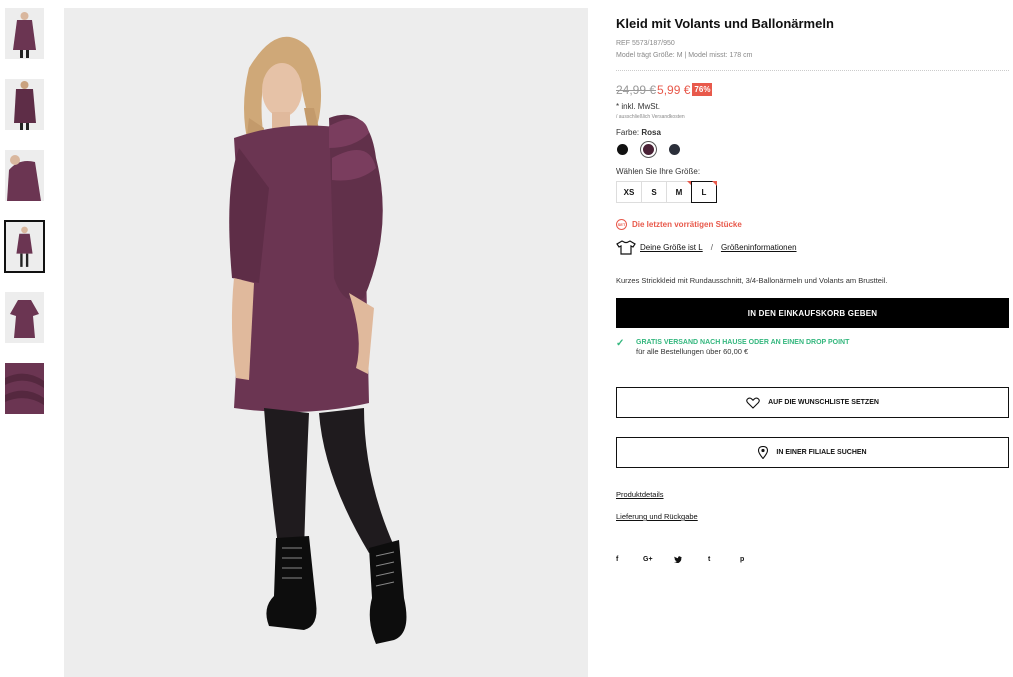  I want to click on pinterest-icon: p, so click(742, 559).